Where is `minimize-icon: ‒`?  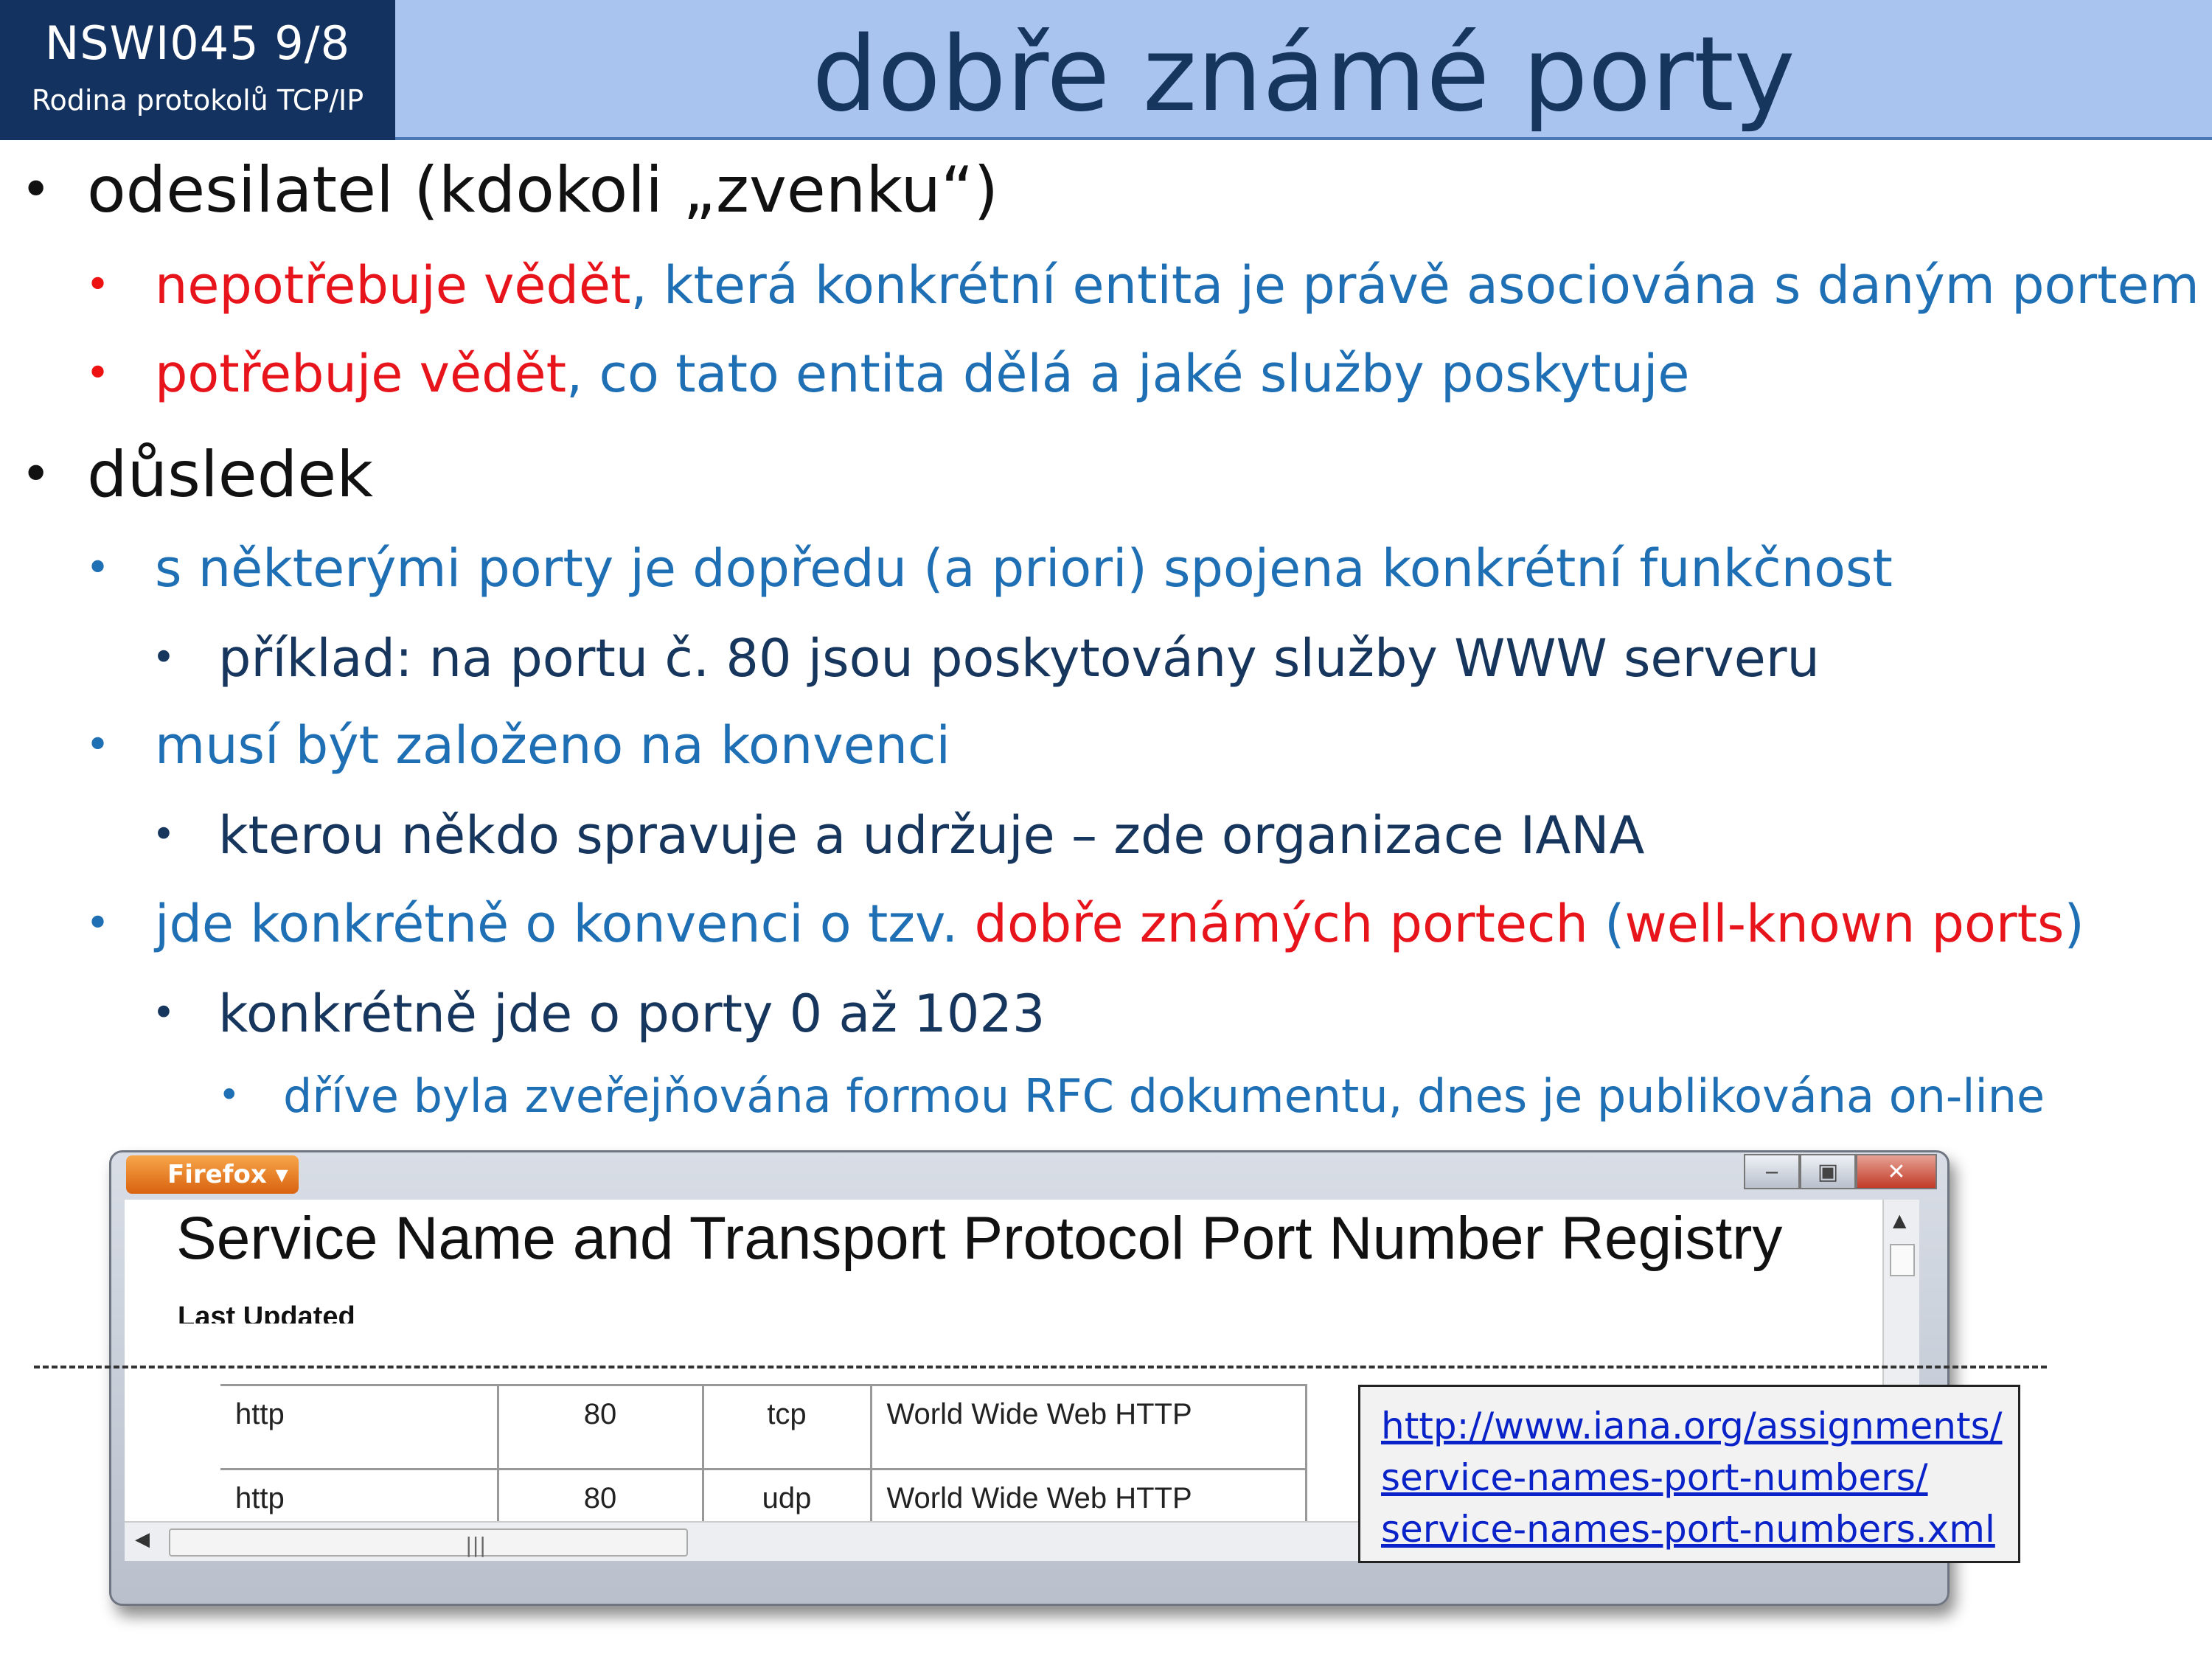 minimize-icon: ‒ is located at coordinates (1772, 1171).